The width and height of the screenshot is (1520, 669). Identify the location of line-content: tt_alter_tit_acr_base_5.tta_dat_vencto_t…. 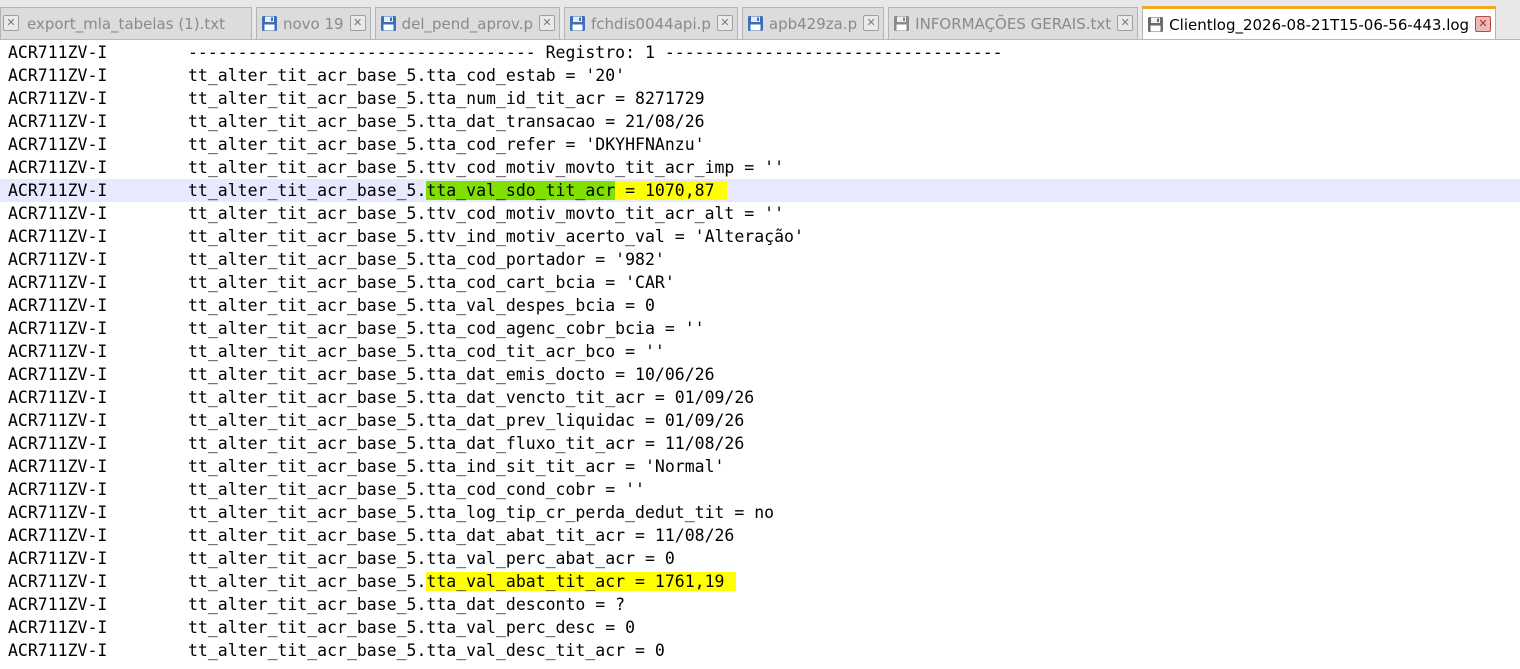
(471, 397).